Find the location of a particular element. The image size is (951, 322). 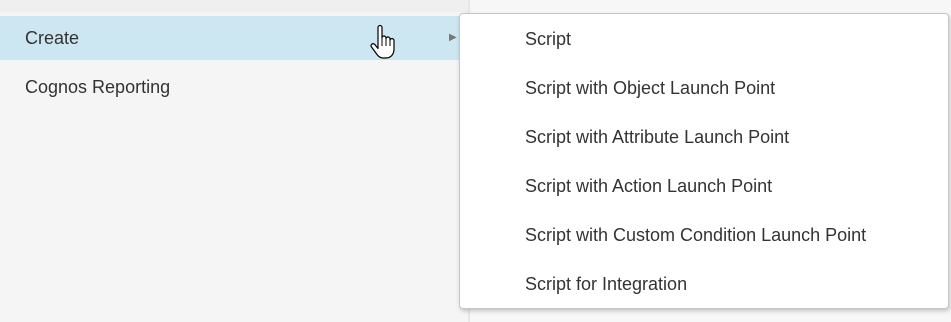

submenu-item-label: Script is located at coordinates (548, 39).